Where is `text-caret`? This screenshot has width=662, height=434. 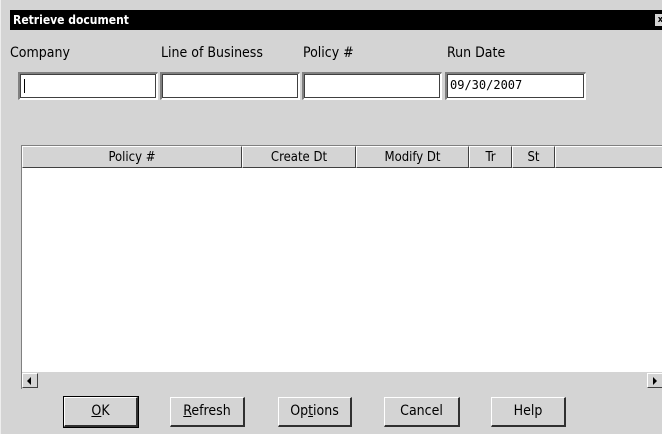
text-caret is located at coordinates (24, 86).